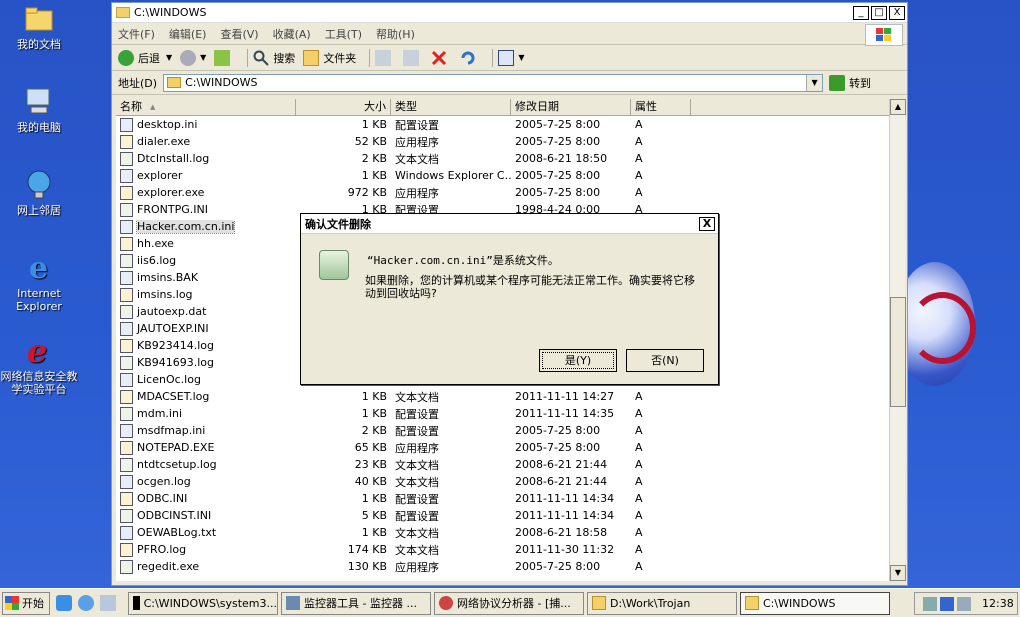  Describe the element at coordinates (39, 192) in the screenshot. I see `desktop-icon-network: 网上邻居` at that location.